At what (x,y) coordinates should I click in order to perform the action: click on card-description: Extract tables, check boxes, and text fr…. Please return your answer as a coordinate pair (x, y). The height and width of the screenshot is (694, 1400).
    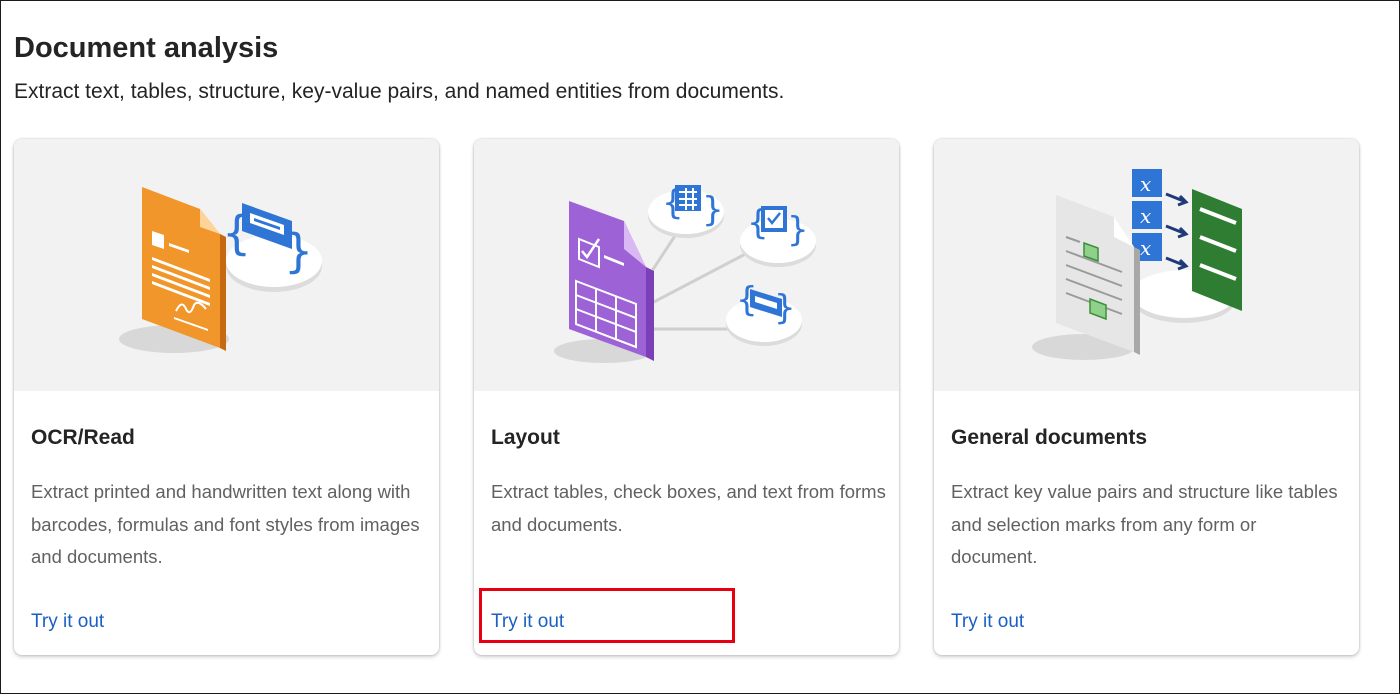
    Looking at the image, I should click on (688, 508).